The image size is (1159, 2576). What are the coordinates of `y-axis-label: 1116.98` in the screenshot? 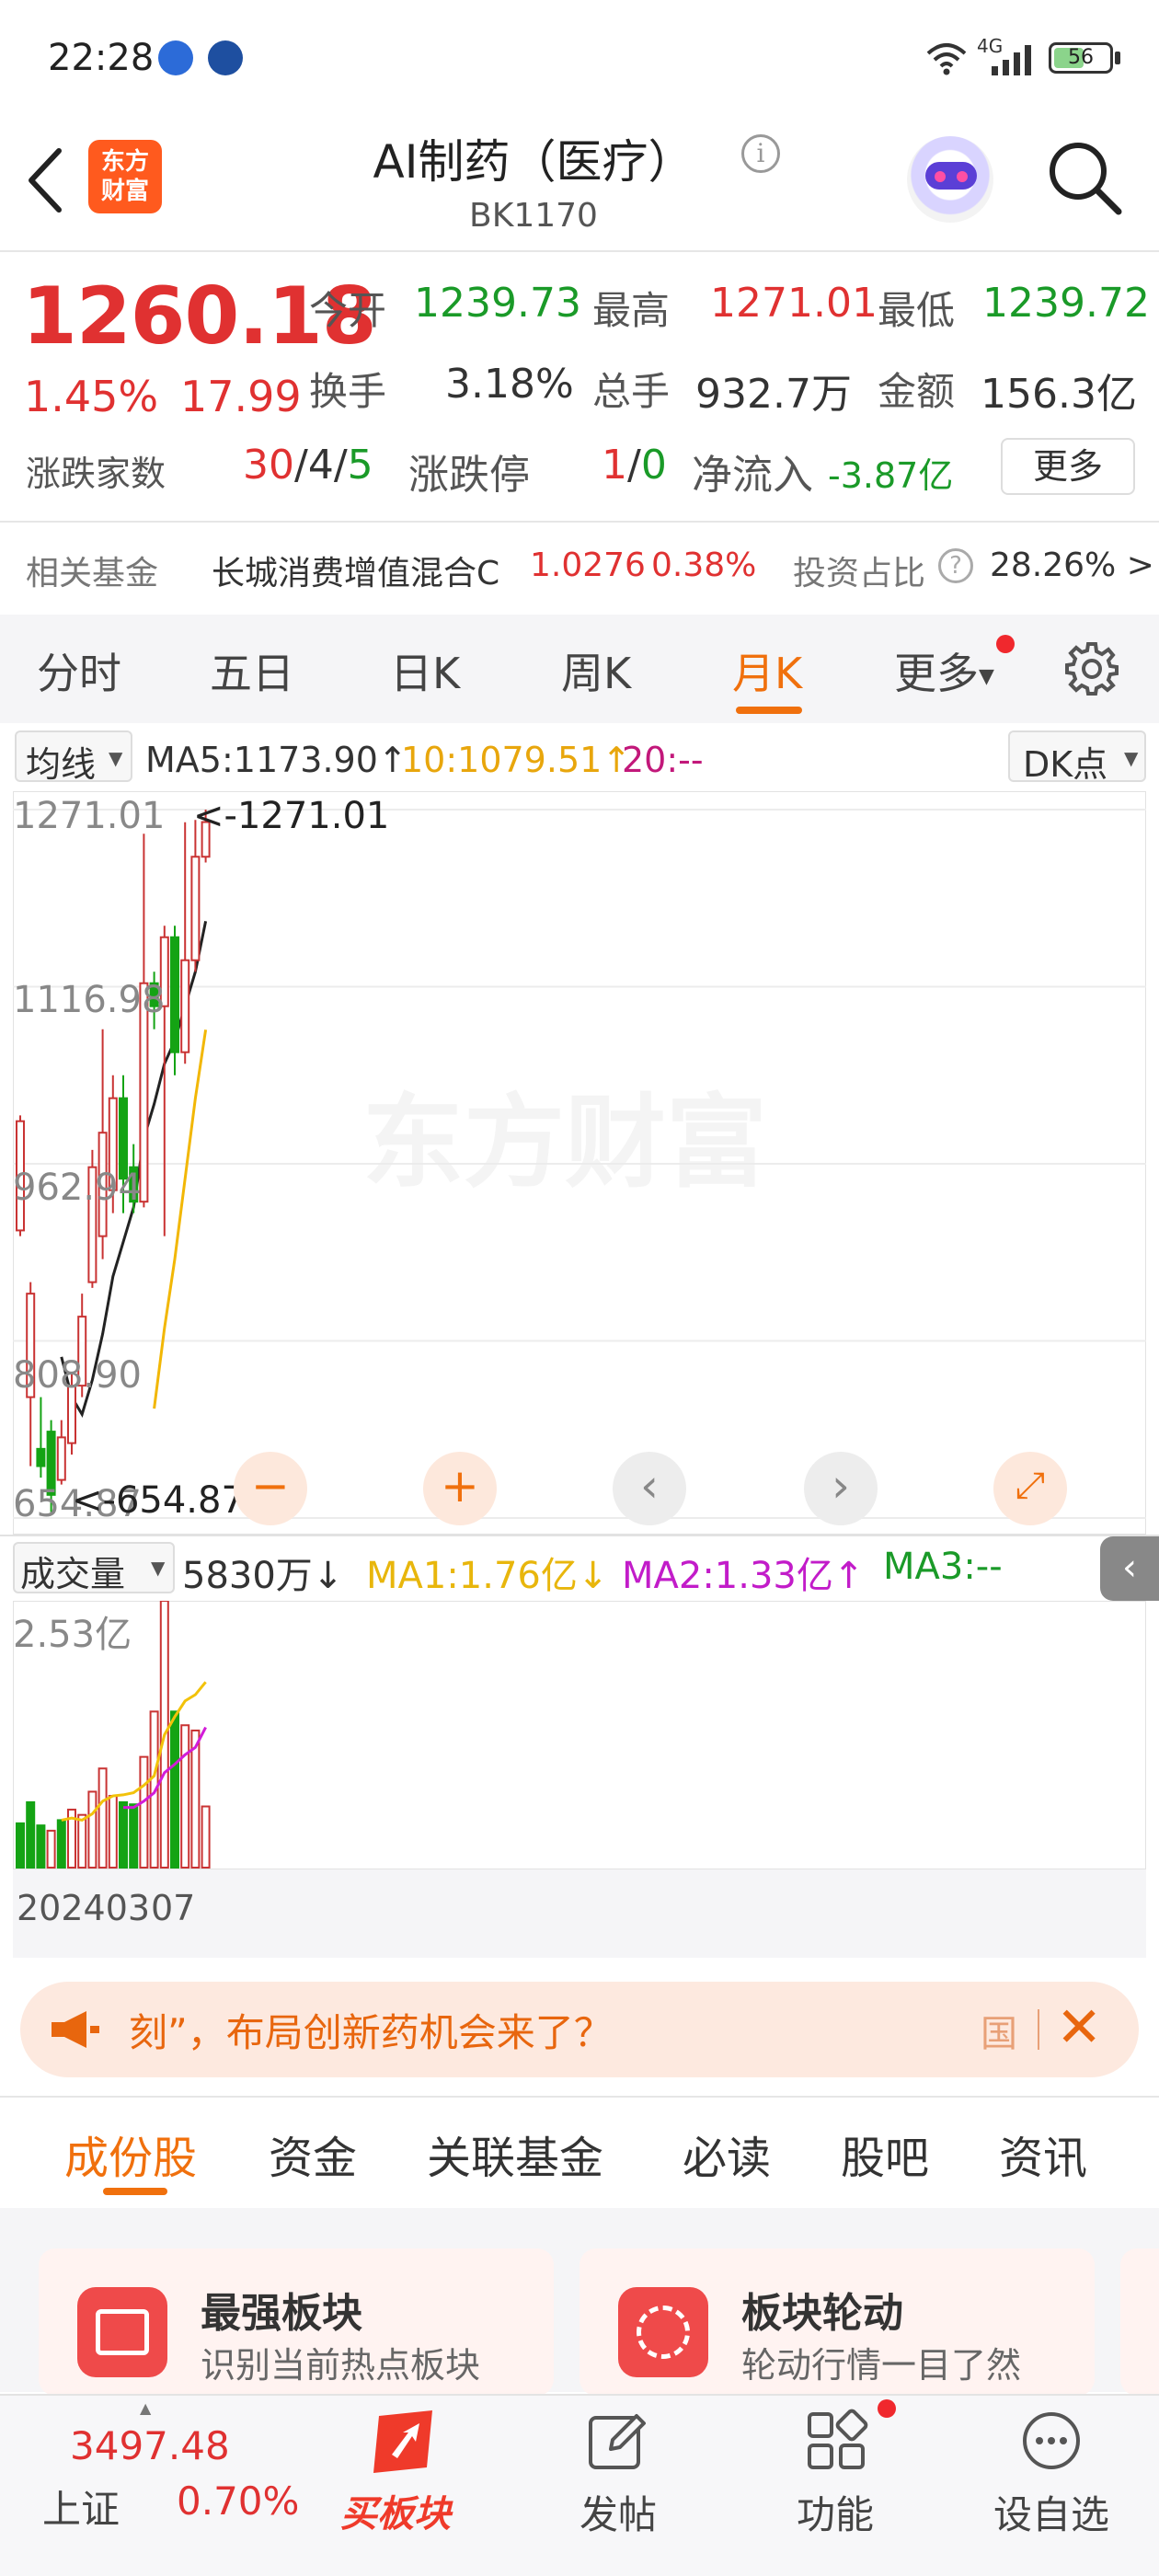 It's located at (89, 1000).